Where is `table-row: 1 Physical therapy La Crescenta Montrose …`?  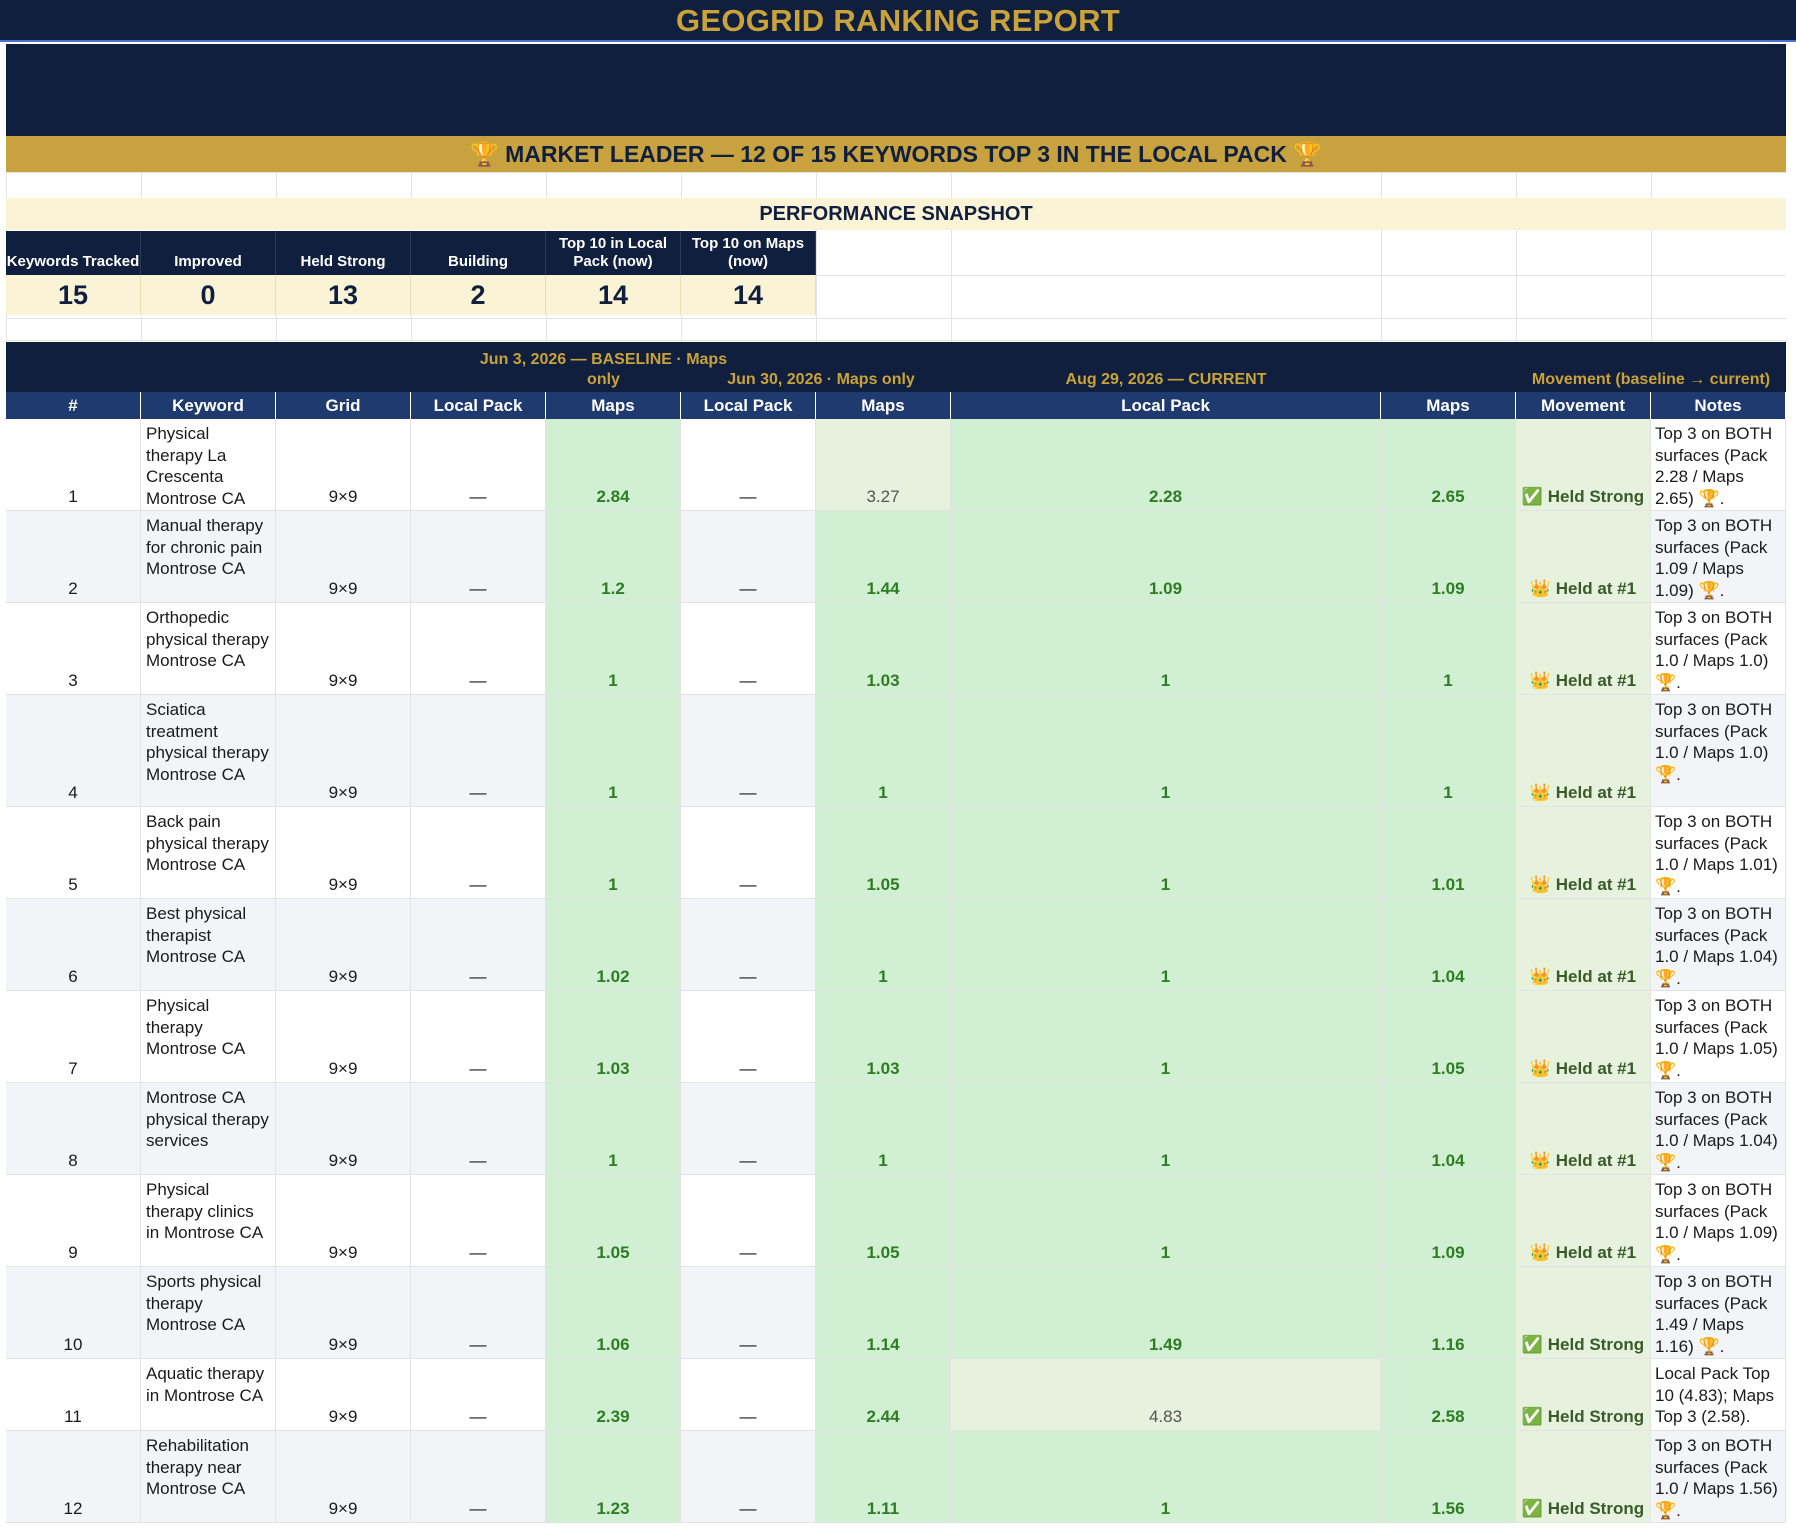 table-row: 1 Physical therapy La Crescenta Montrose … is located at coordinates (896, 465).